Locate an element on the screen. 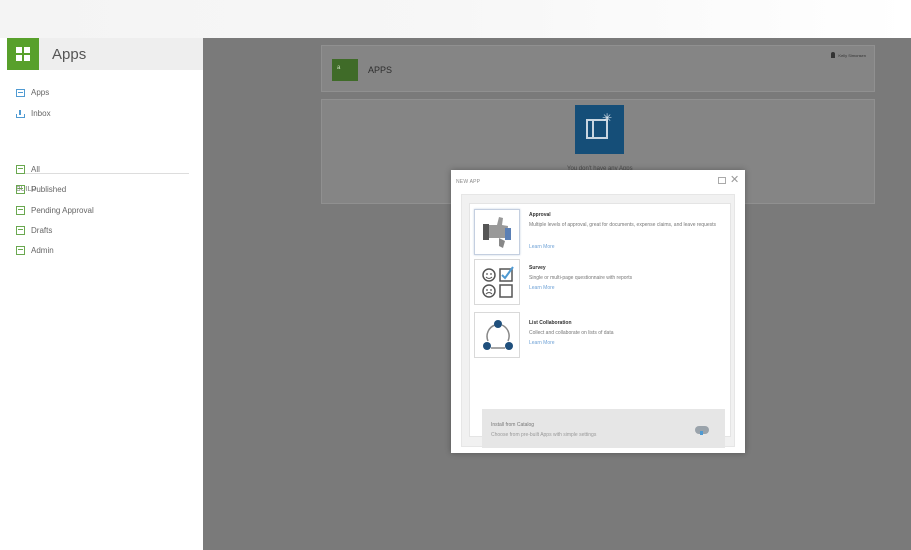  maximize-icon is located at coordinates (722, 180).